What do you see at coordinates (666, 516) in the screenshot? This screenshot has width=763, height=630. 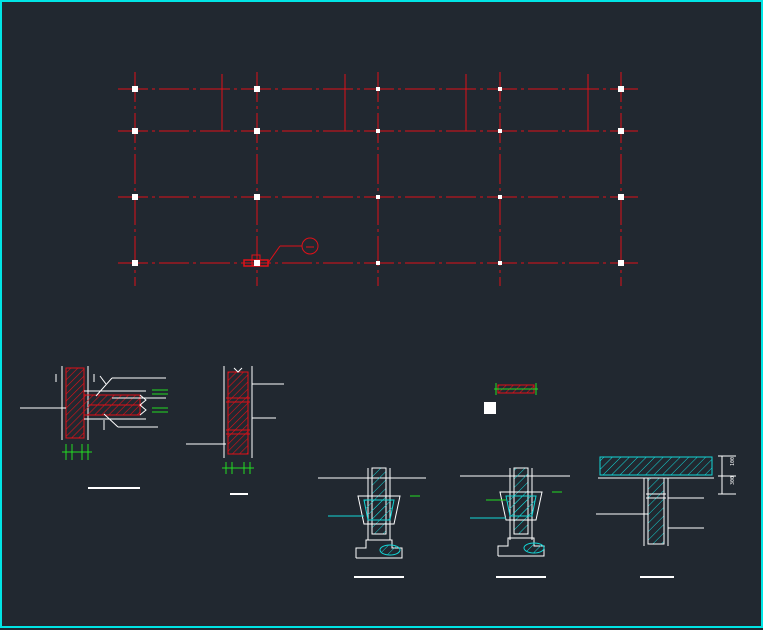 I see `slab-wall-detail` at bounding box center [666, 516].